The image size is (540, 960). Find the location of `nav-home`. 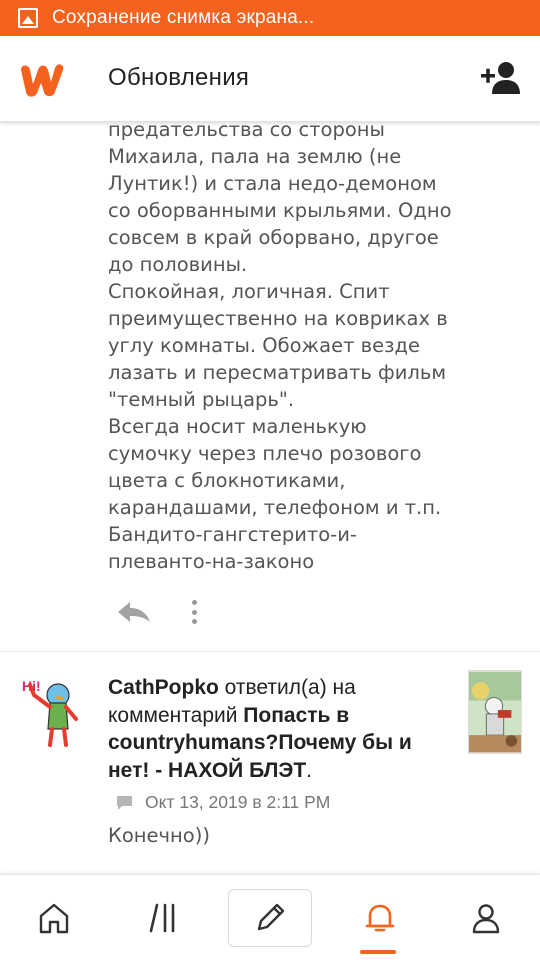

nav-home is located at coordinates (54, 917).